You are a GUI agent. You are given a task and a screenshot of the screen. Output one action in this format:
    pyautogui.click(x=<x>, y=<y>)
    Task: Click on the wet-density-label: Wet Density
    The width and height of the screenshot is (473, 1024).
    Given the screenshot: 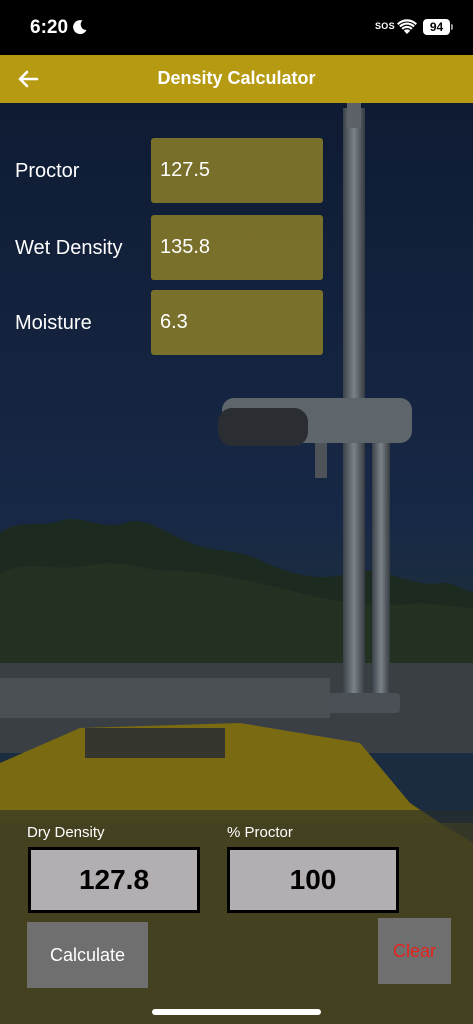 What is the action you would take?
    pyautogui.click(x=69, y=248)
    